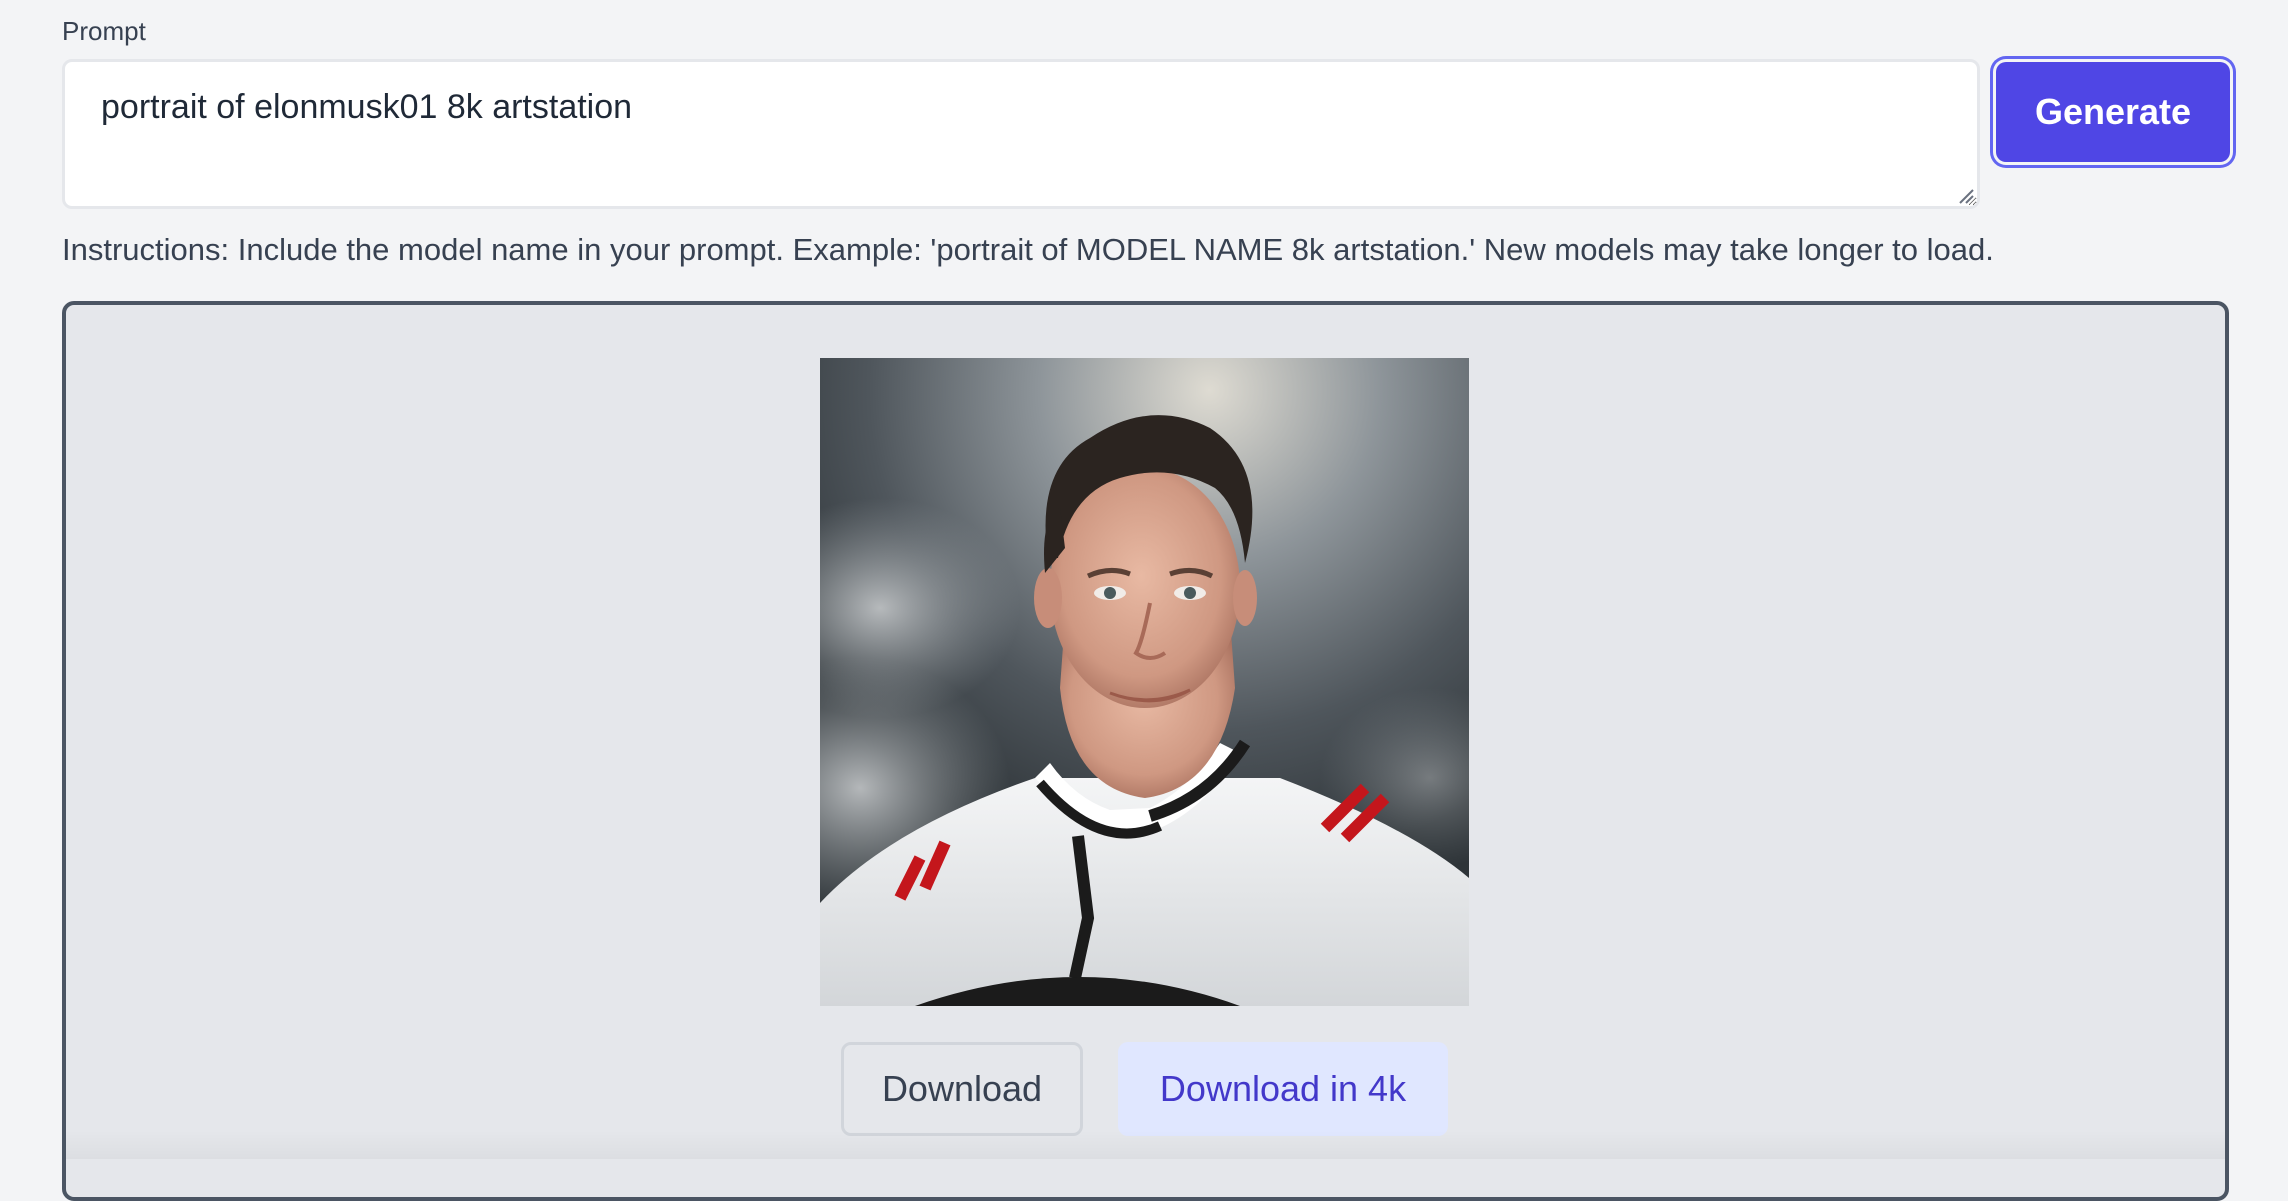 The image size is (2288, 1201). Describe the element at coordinates (1283, 1089) in the screenshot. I see `download-4k-button: Download in 4k` at that location.